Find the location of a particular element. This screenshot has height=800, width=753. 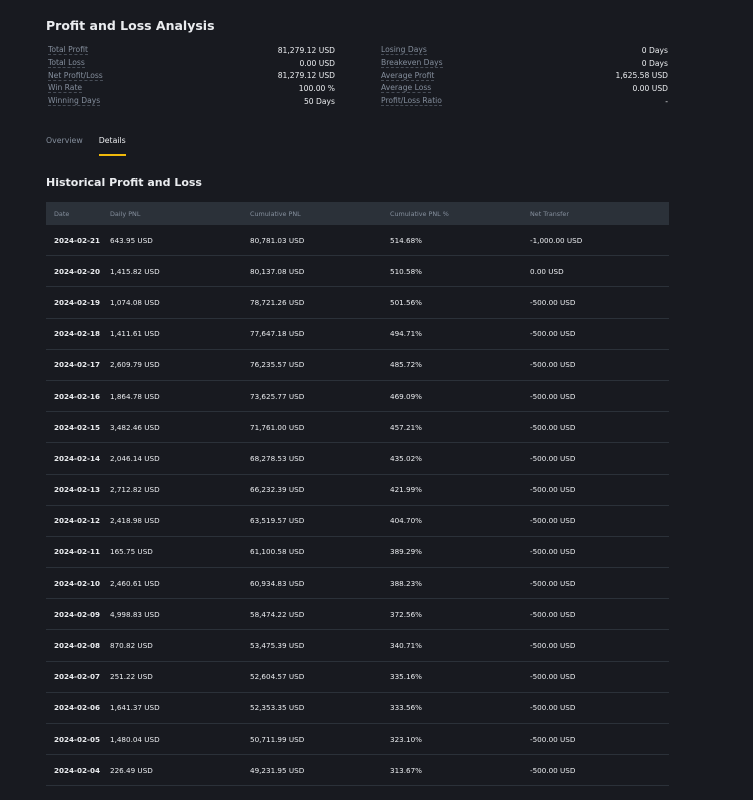

cell-cumulative-pnl: 60,934.83 USD is located at coordinates (277, 583).